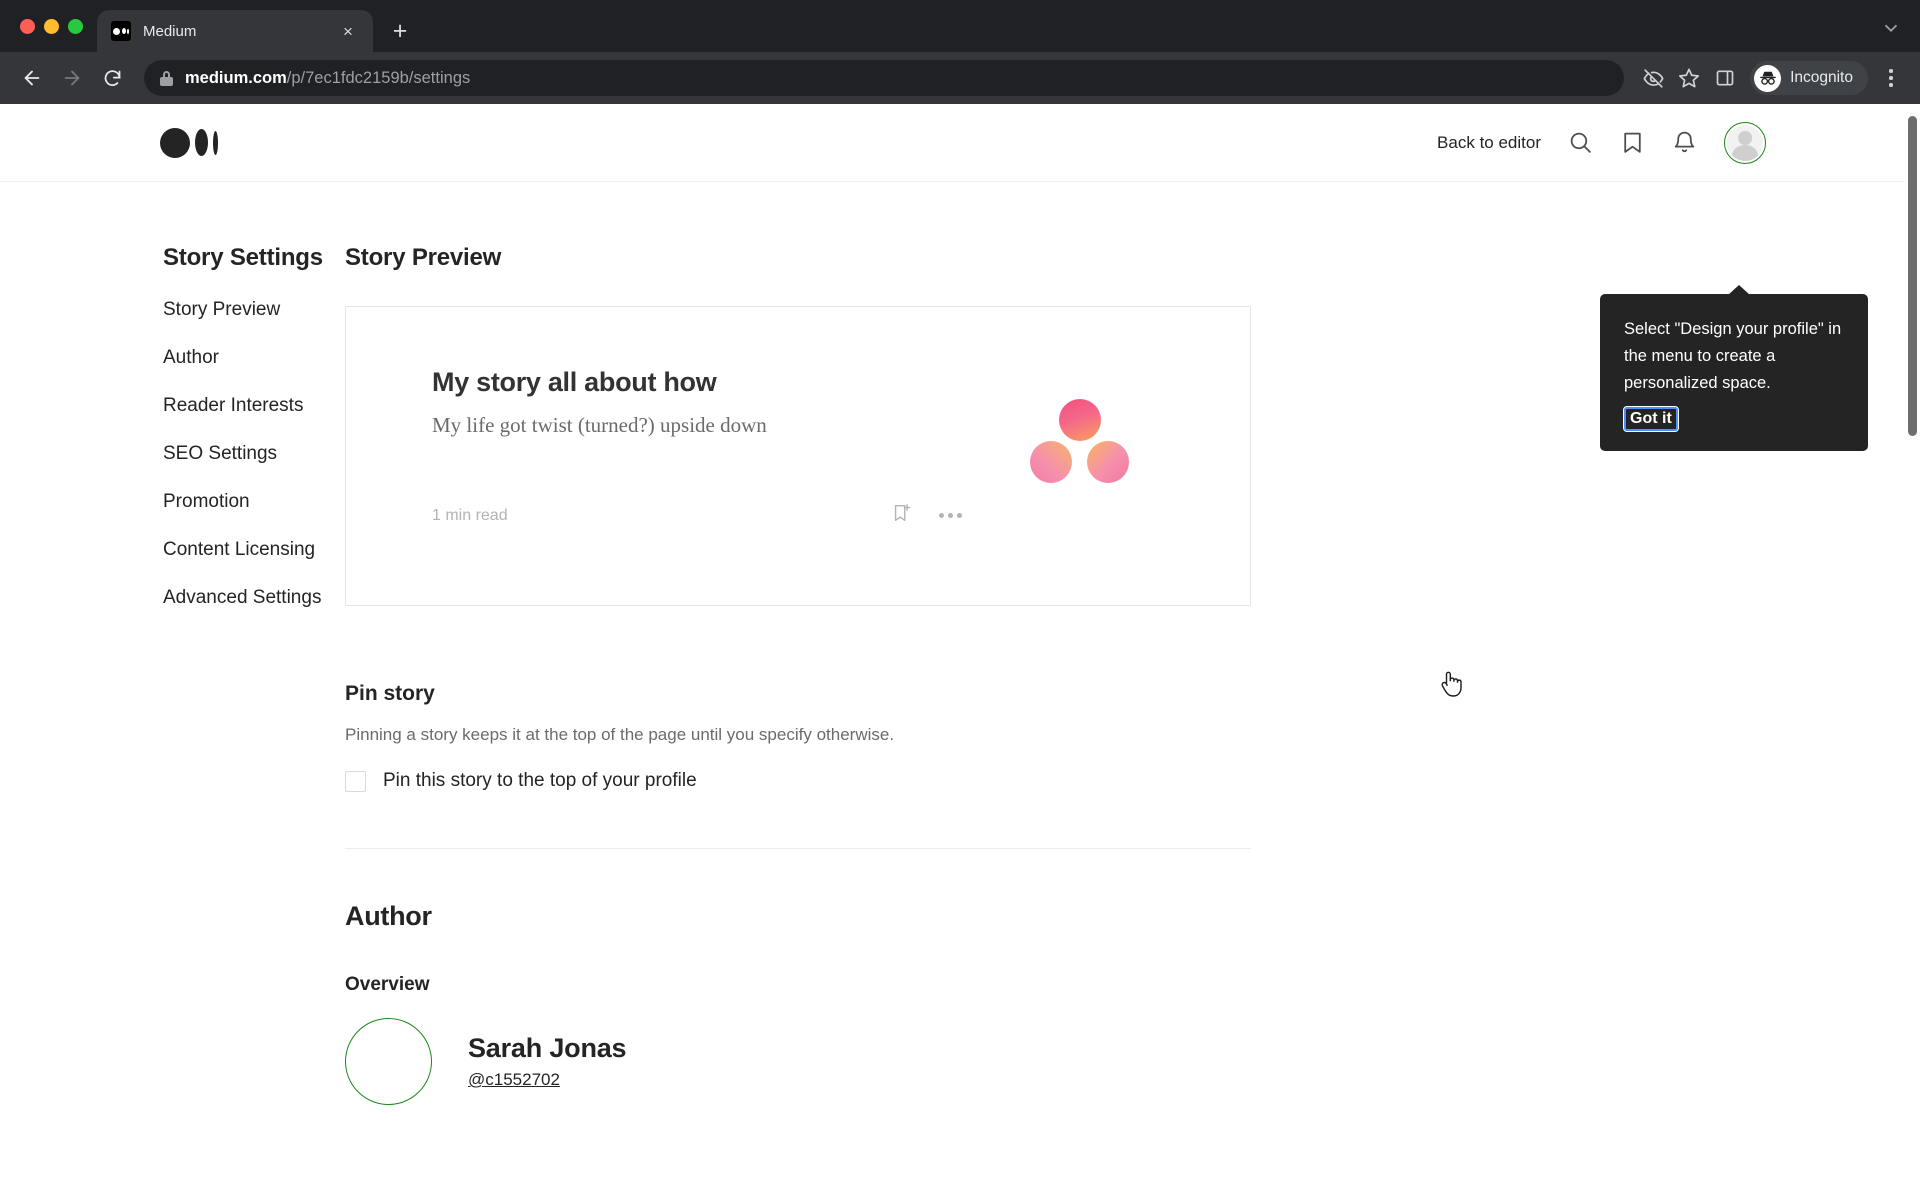  I want to click on sidebar-title: Story Settings, so click(243, 257).